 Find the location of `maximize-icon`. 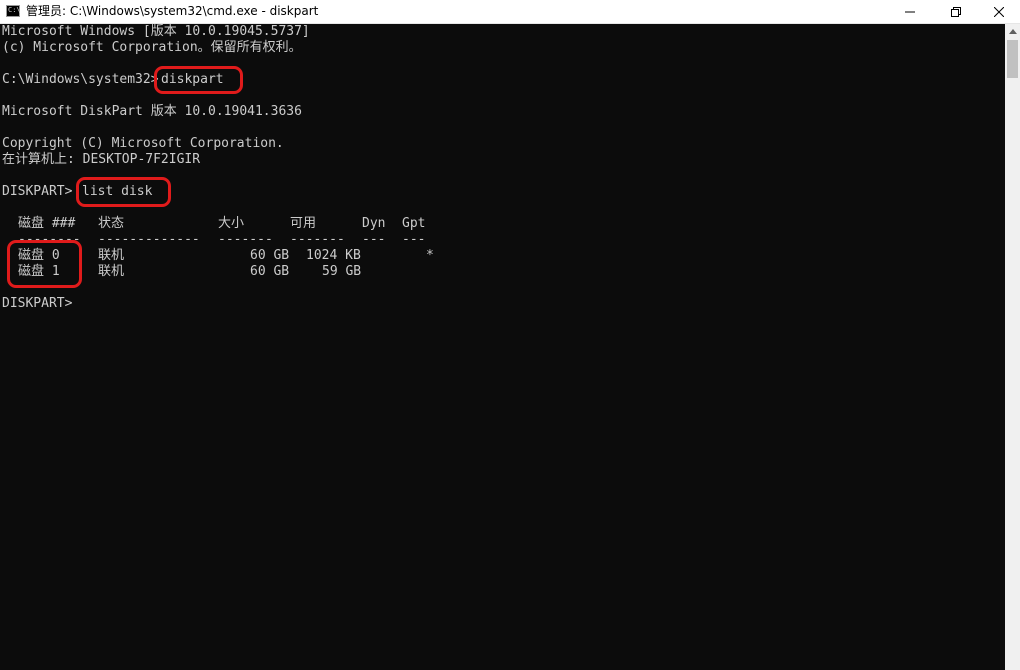

maximize-icon is located at coordinates (956, 11).